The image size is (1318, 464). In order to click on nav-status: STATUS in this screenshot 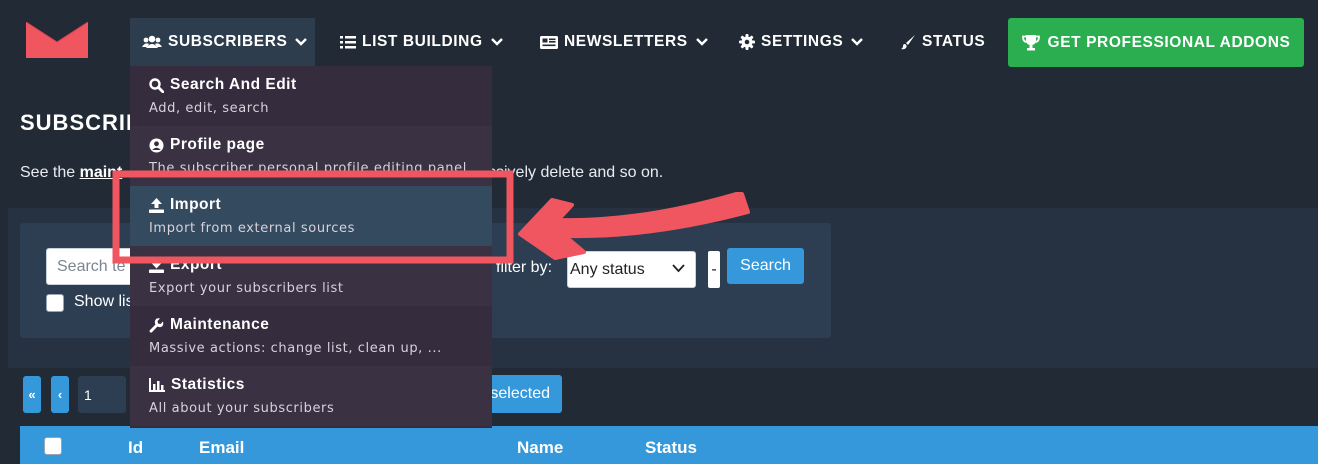, I will do `click(942, 42)`.